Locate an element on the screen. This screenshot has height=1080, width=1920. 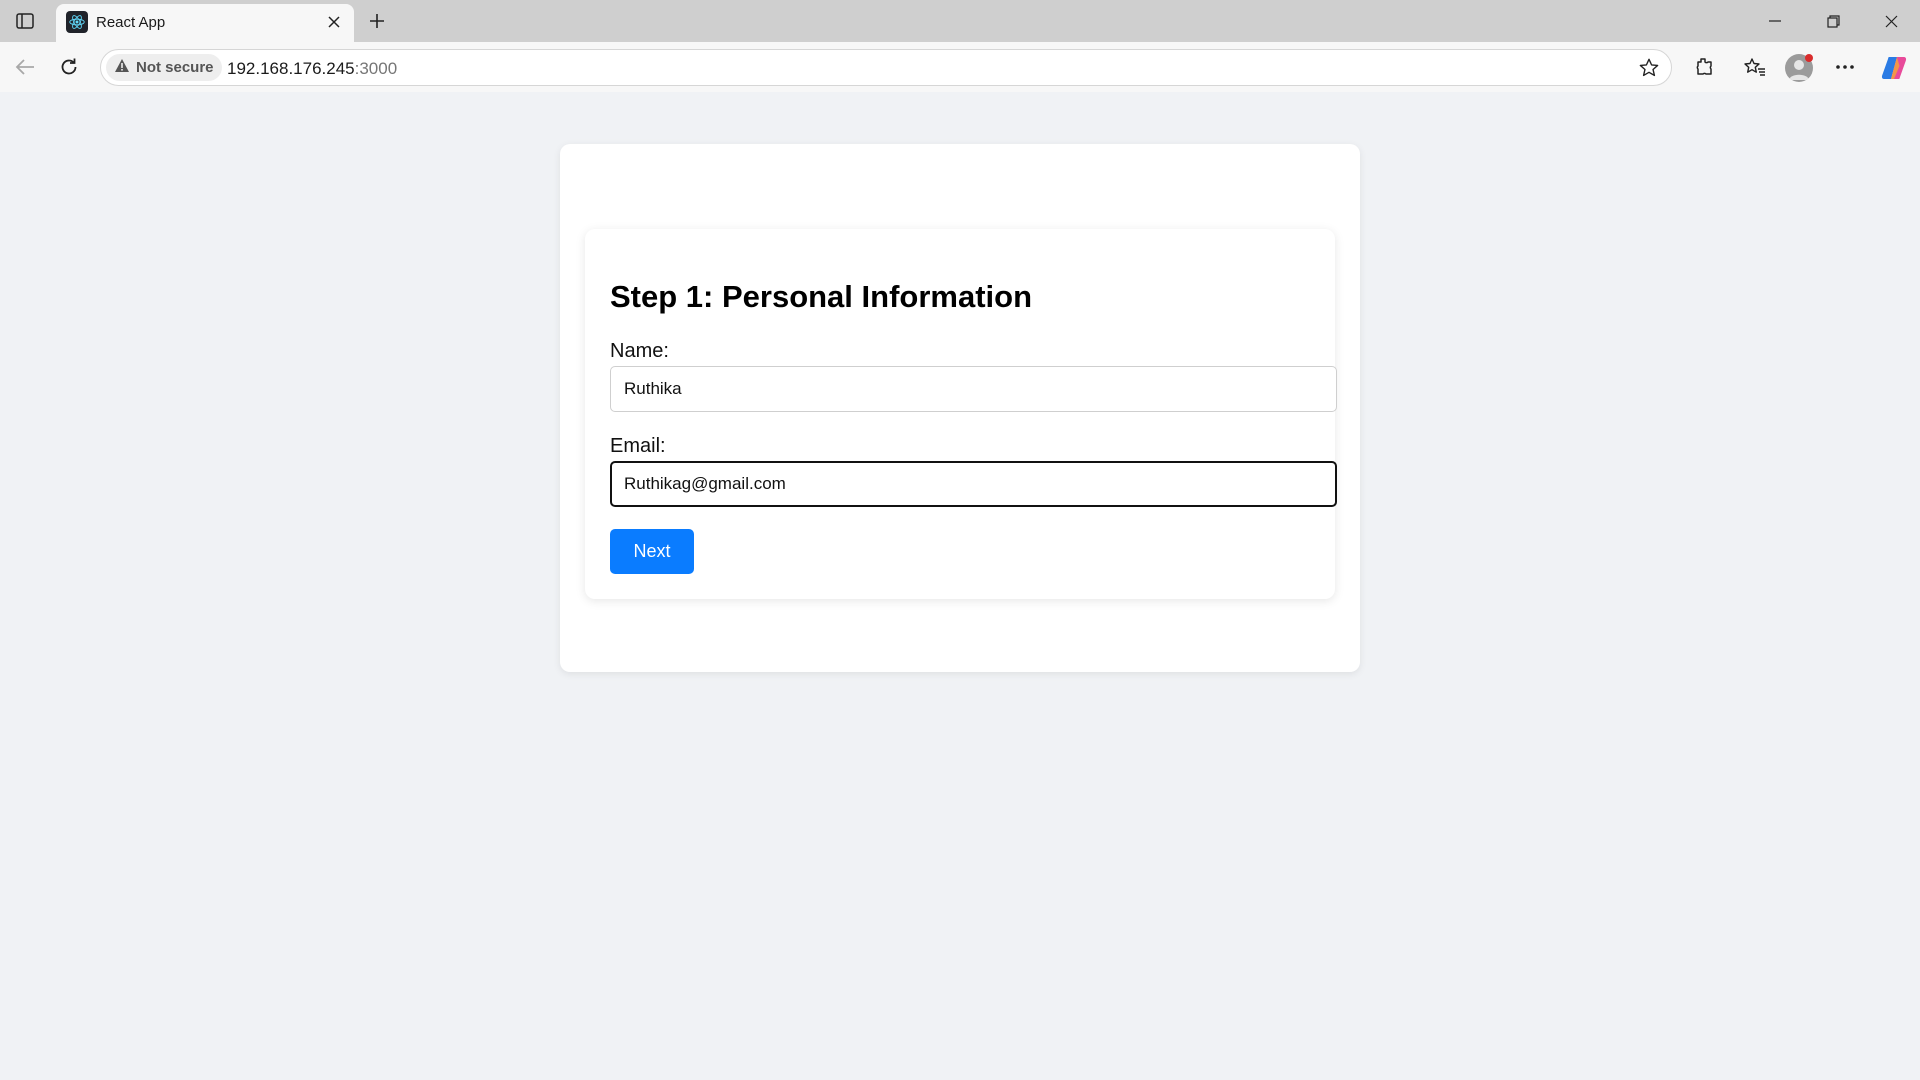
site-info-button: Not secure is located at coordinates (164, 67).